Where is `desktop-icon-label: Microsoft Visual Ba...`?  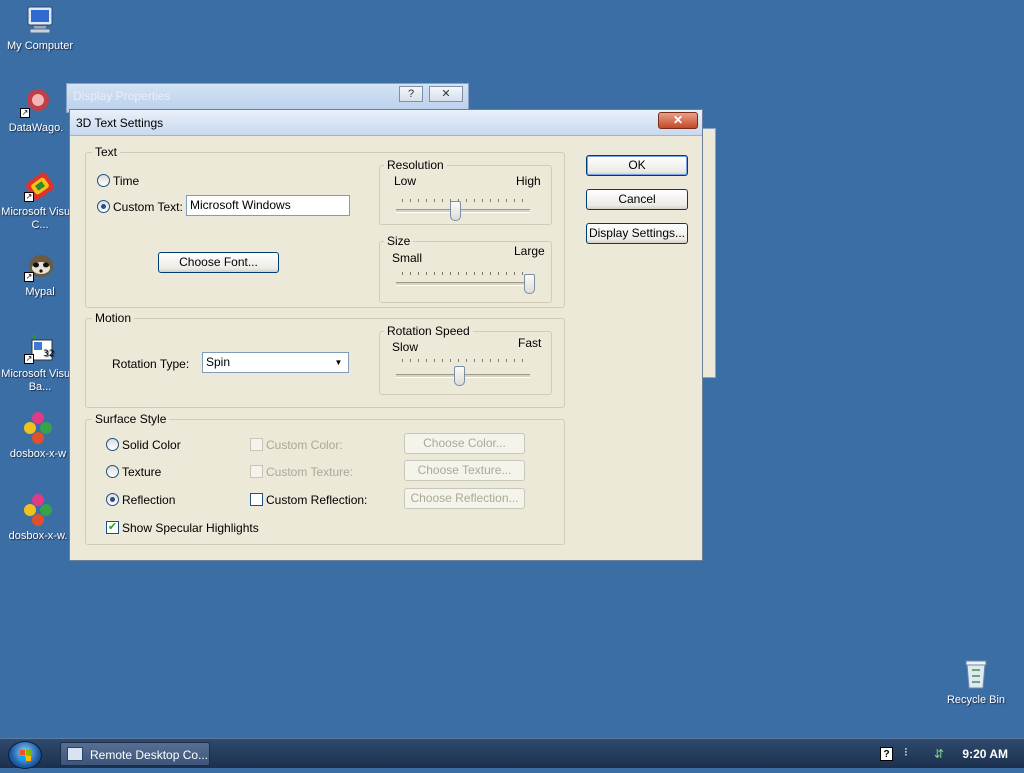
desktop-icon-label: Microsoft Visual Ba... is located at coordinates (40, 380).